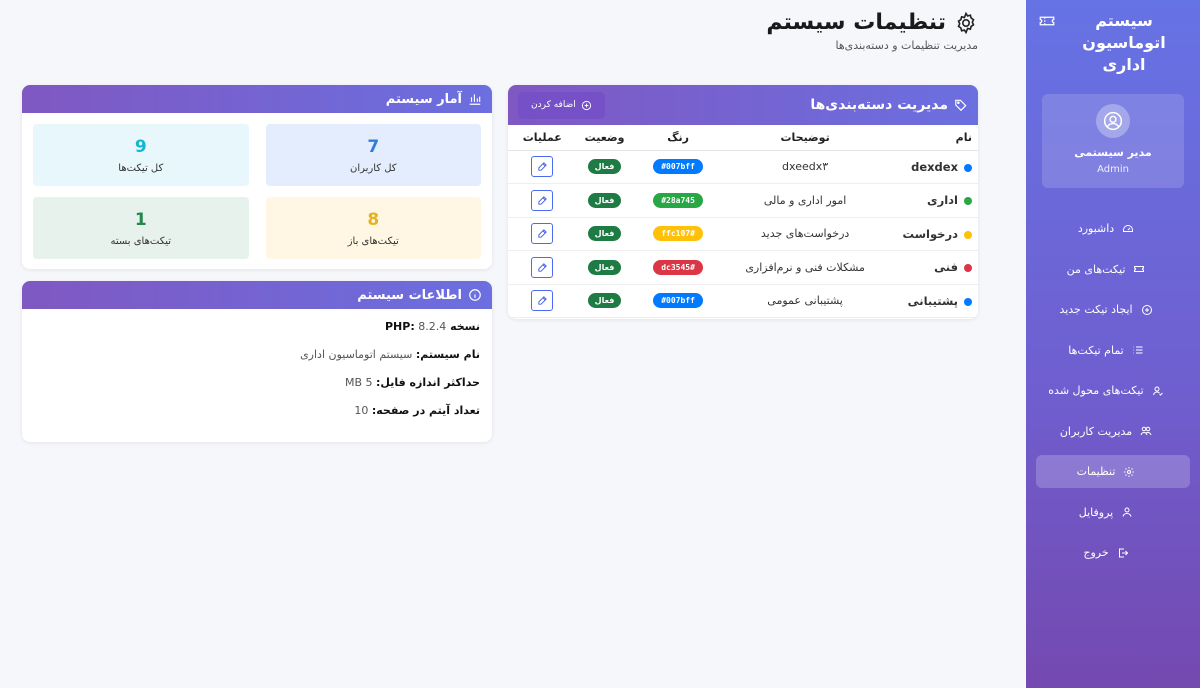  Describe the element at coordinates (678, 138) in the screenshot. I see `col-color: رنگ` at that location.